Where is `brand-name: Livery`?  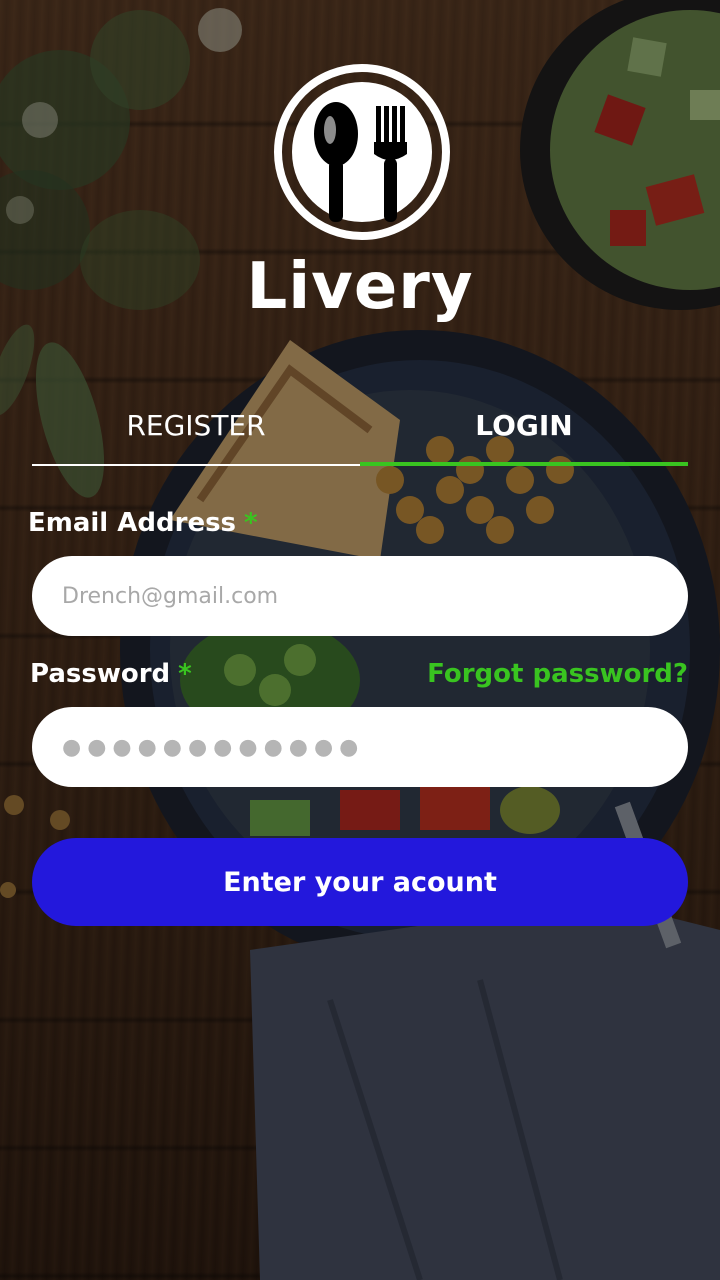
brand-name: Livery is located at coordinates (360, 287).